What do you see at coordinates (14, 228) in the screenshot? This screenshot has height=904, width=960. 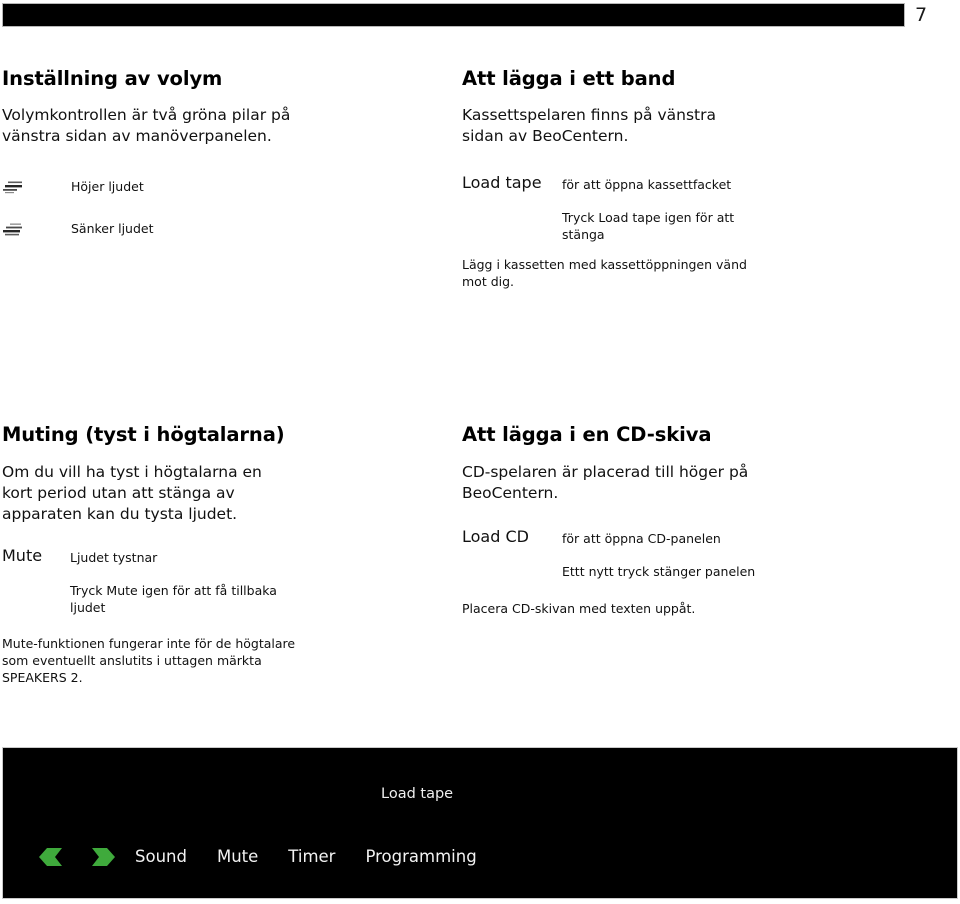 I see `volume-down-icon` at bounding box center [14, 228].